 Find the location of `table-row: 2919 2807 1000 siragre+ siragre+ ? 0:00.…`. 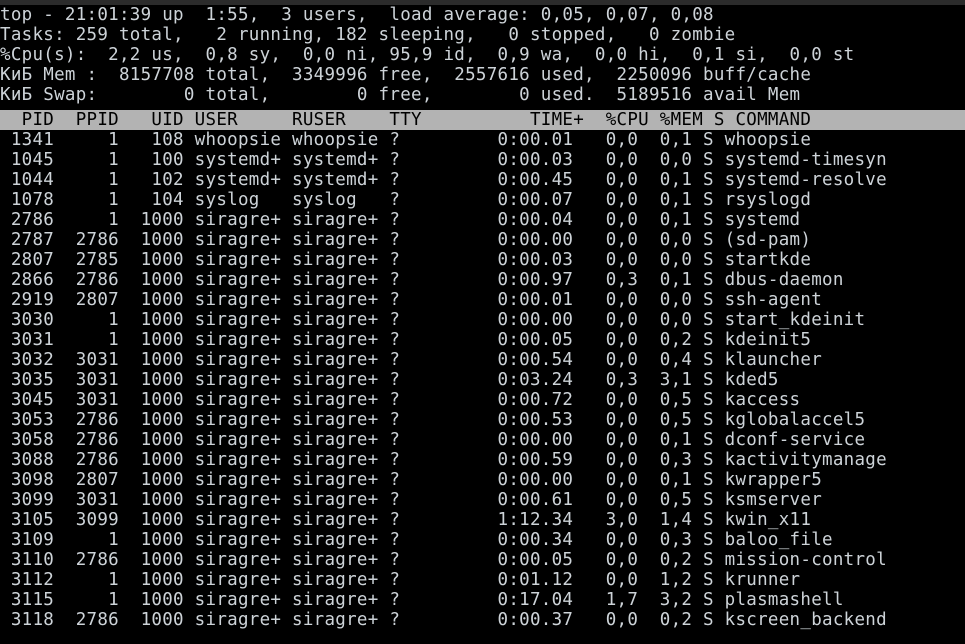

table-row: 2919 2807 1000 siragre+ siragre+ ? 0:00.… is located at coordinates (482, 300).